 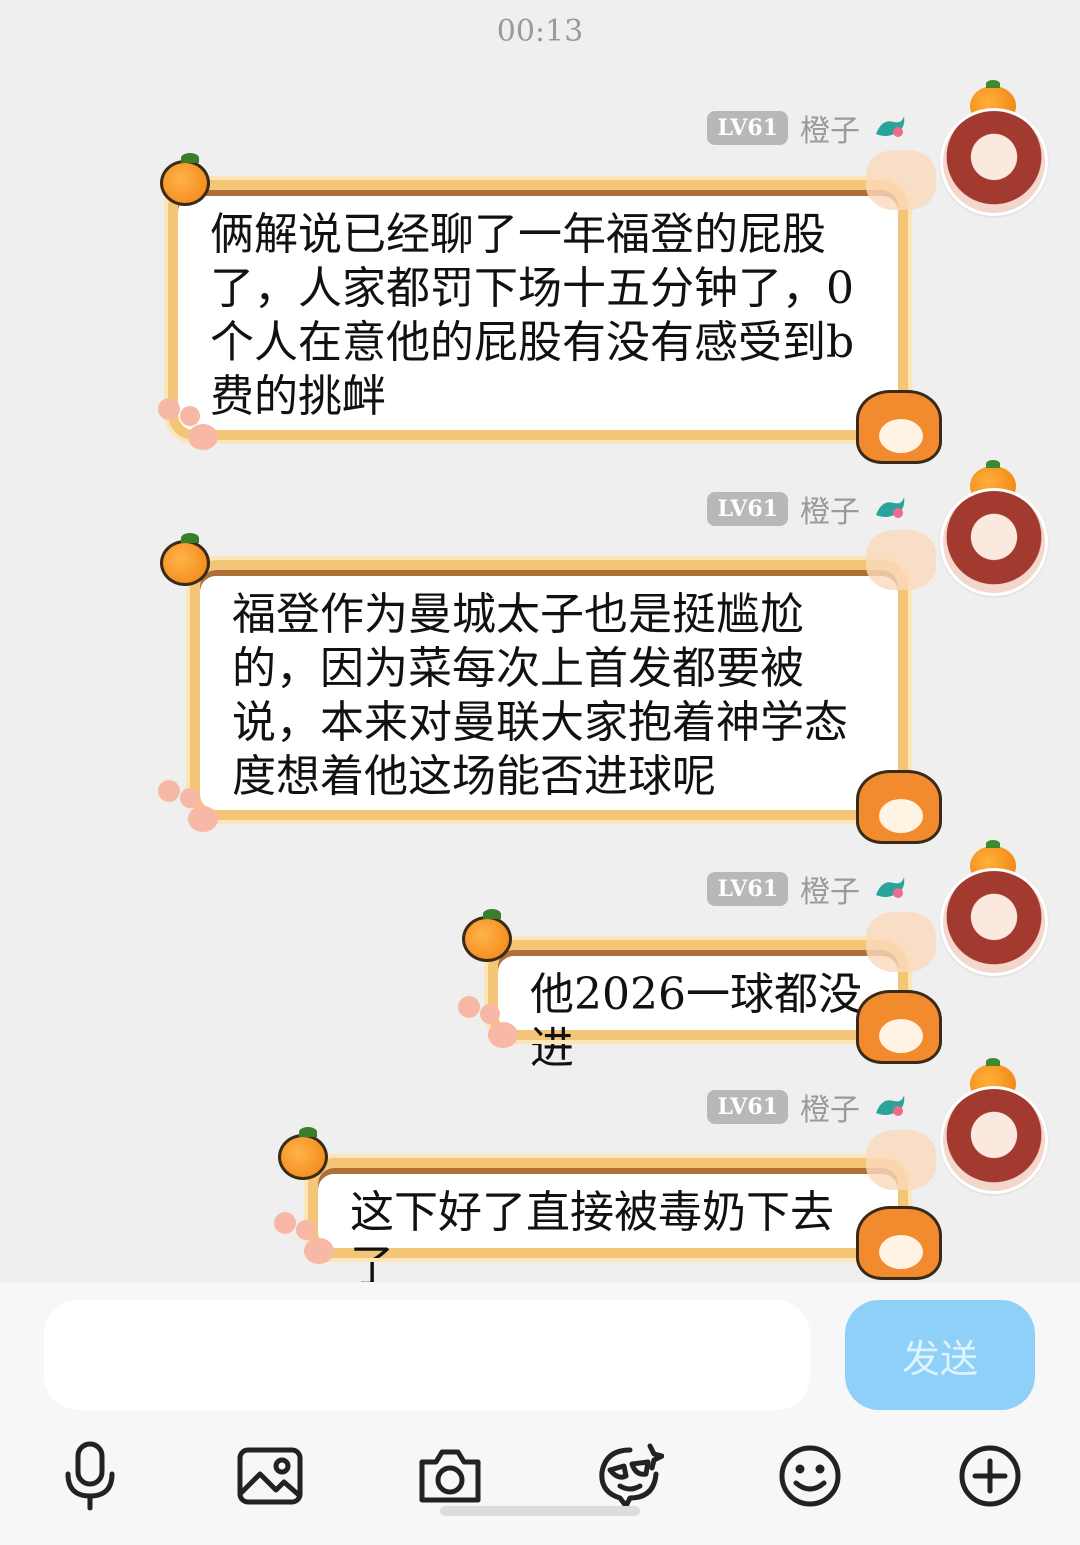 I want to click on image-icon, so click(x=270, y=1476).